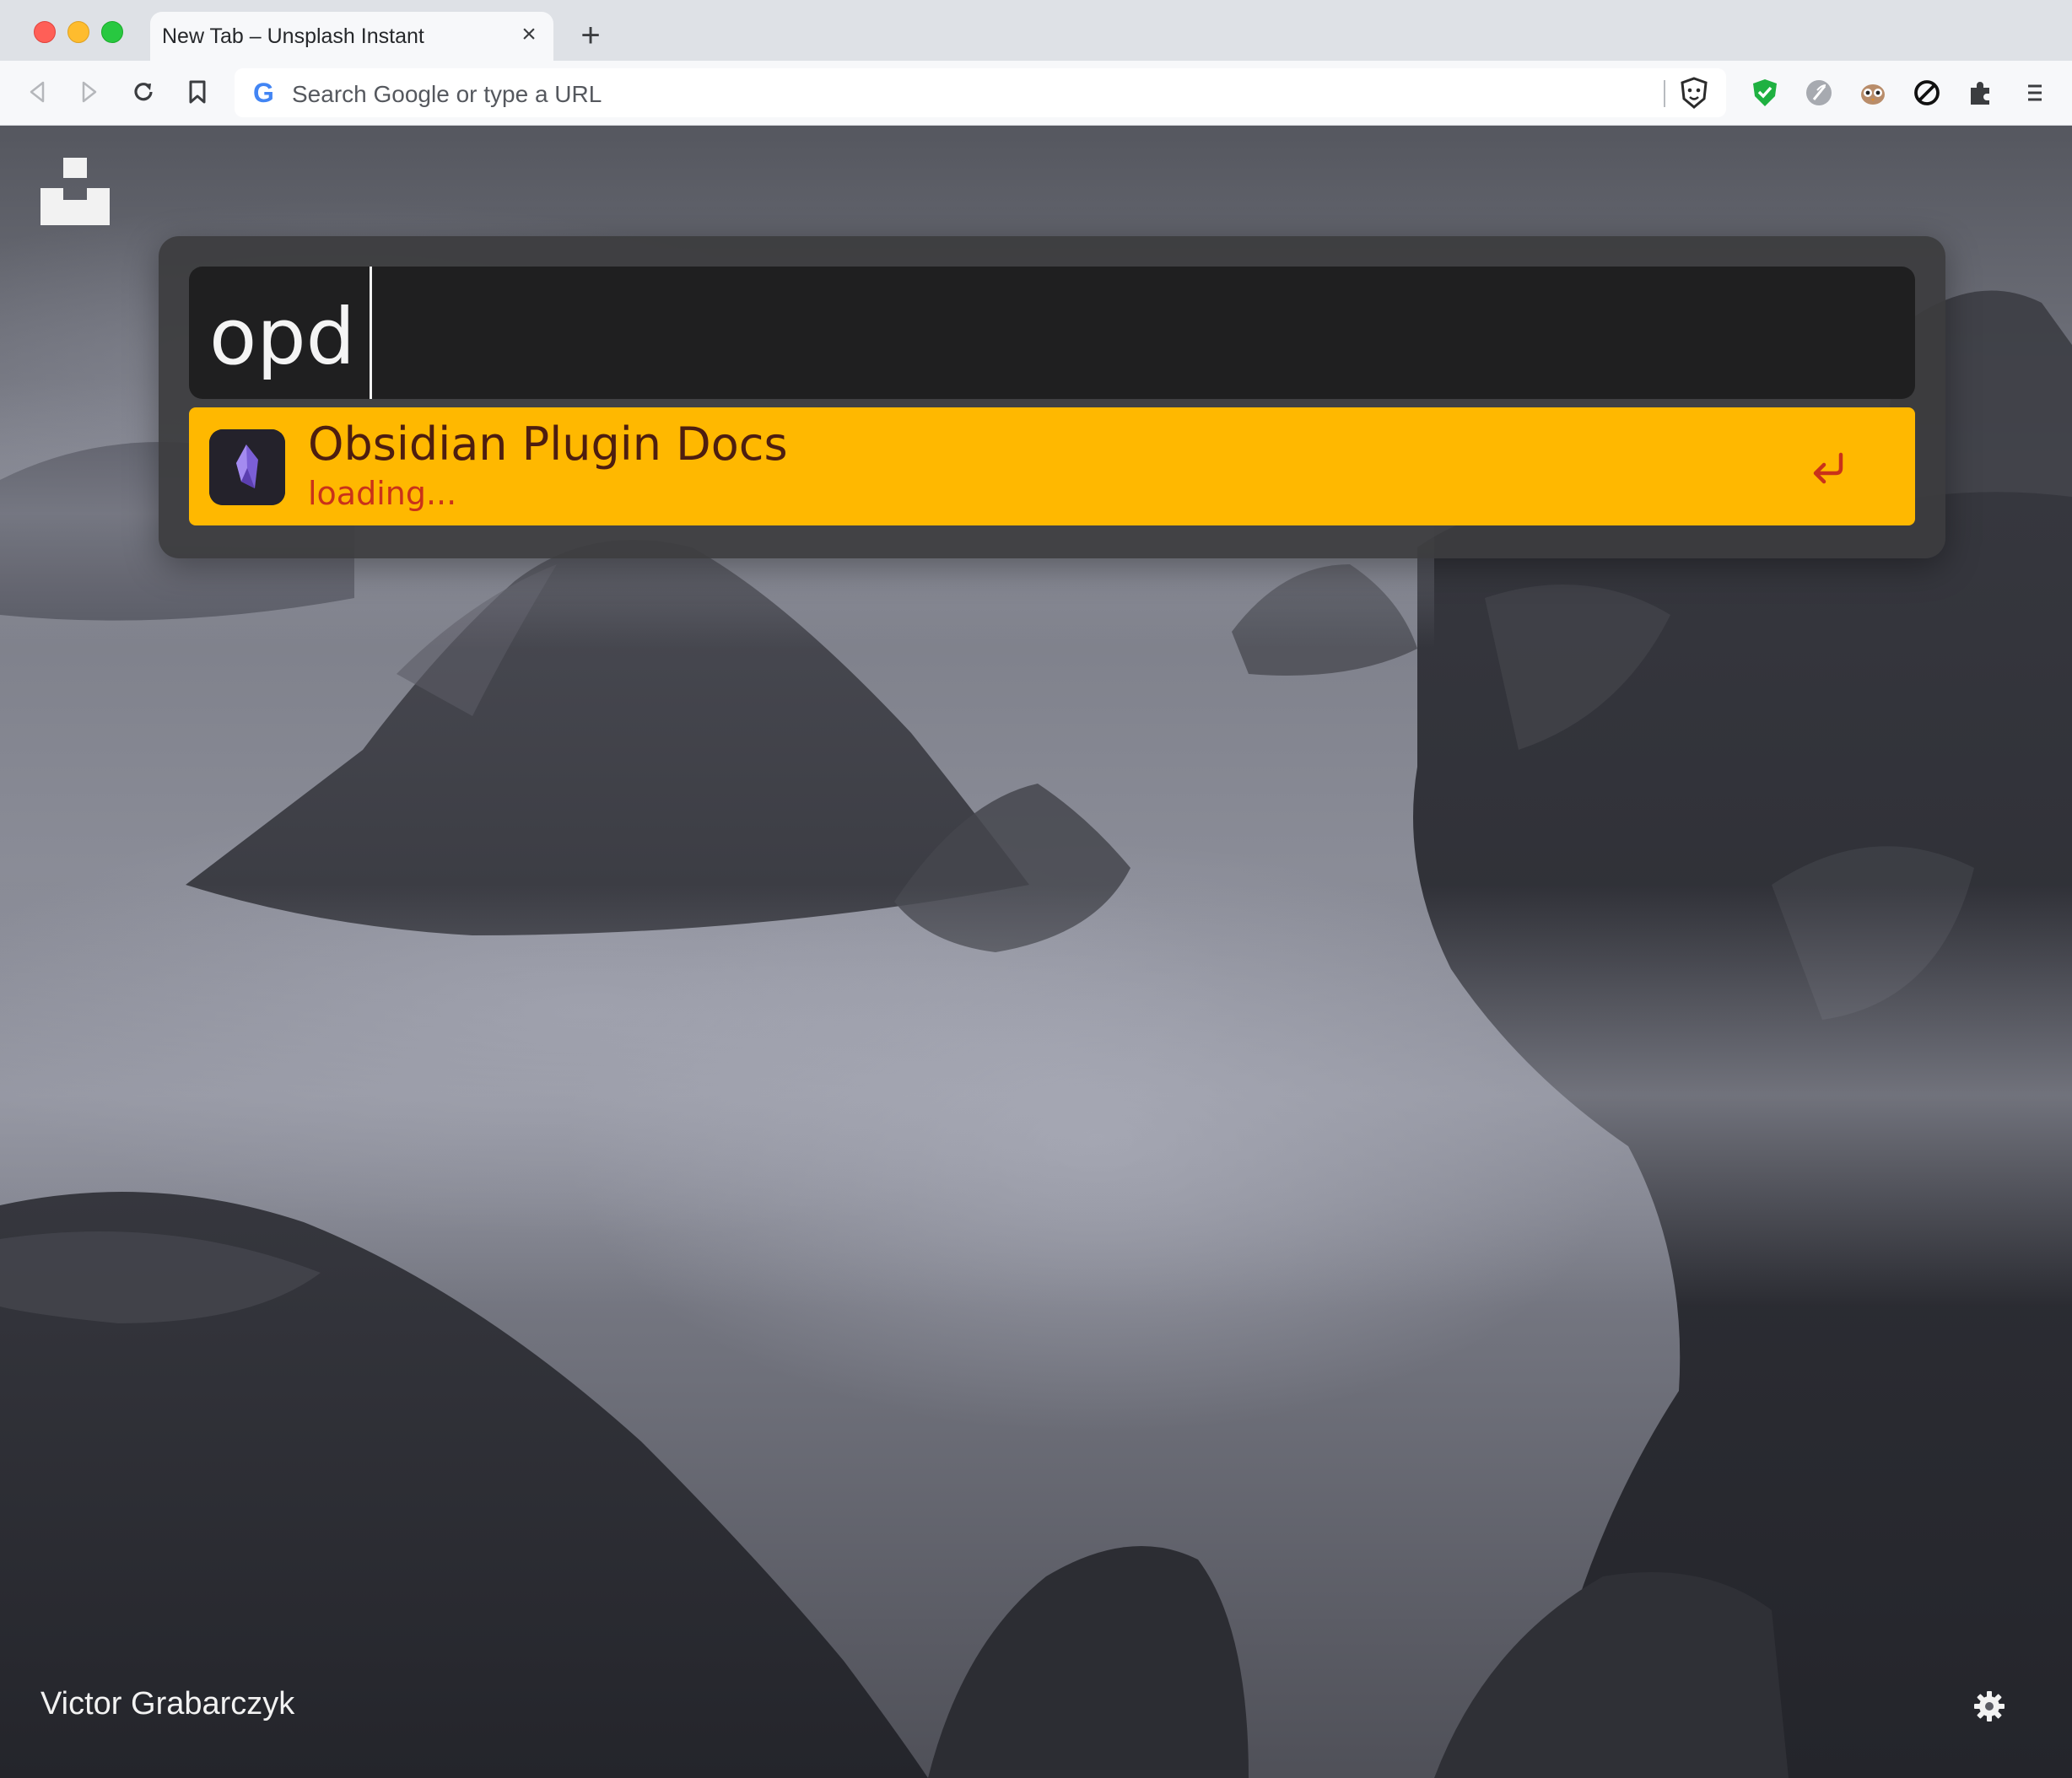  Describe the element at coordinates (447, 94) in the screenshot. I see `address-placeholder: Search Google or type a URL` at that location.